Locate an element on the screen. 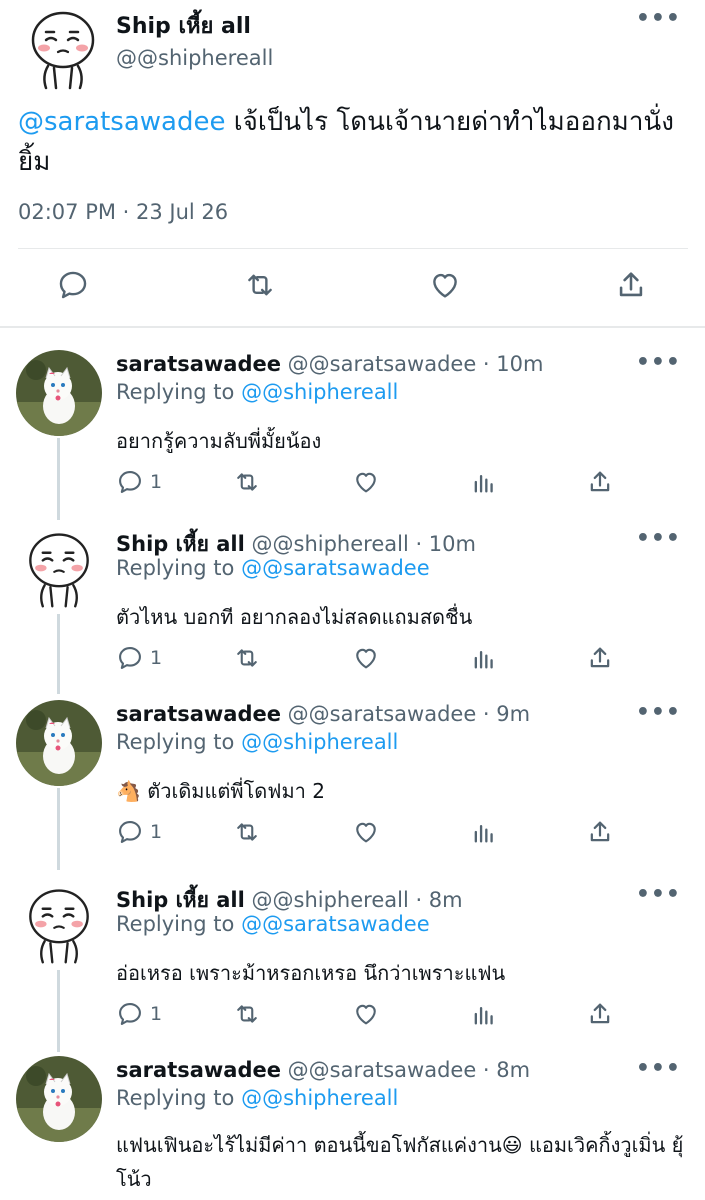 The image size is (705, 1200). reply-header: saratsawadee @@saratsawadee · 8m is located at coordinates (323, 1070).